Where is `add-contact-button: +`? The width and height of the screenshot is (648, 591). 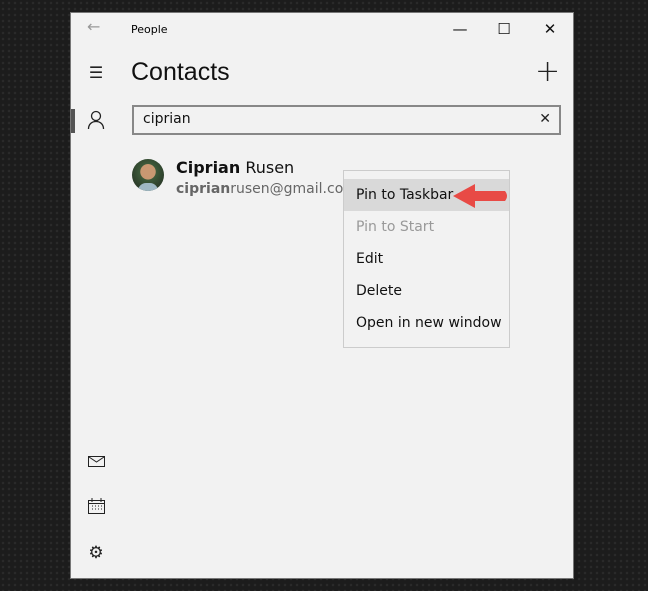
add-contact-button: + is located at coordinates (547, 72).